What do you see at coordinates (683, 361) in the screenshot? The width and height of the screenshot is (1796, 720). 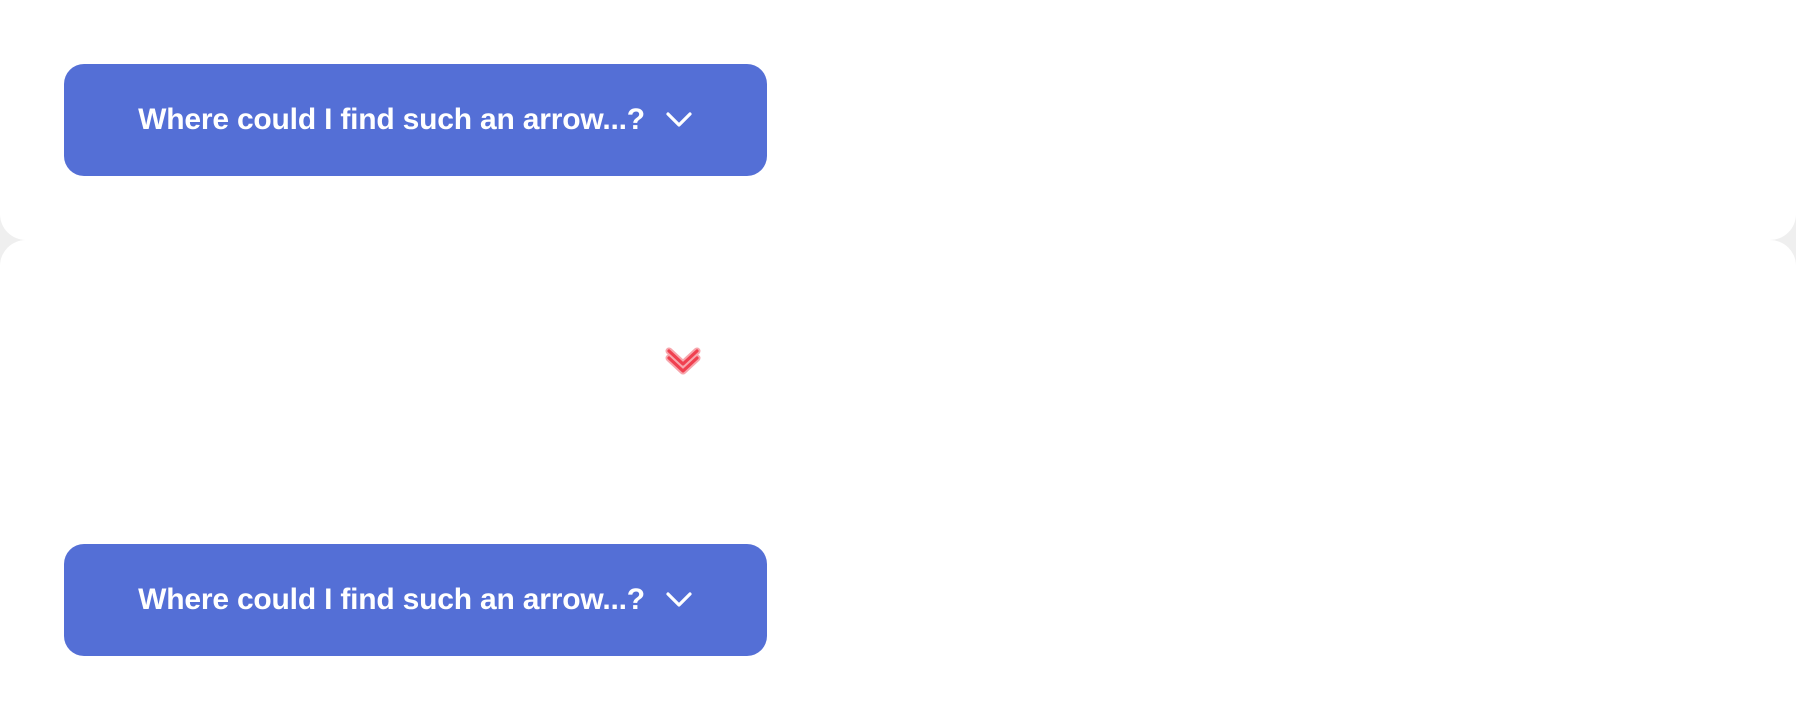 I see `double-chevron-down-icon` at bounding box center [683, 361].